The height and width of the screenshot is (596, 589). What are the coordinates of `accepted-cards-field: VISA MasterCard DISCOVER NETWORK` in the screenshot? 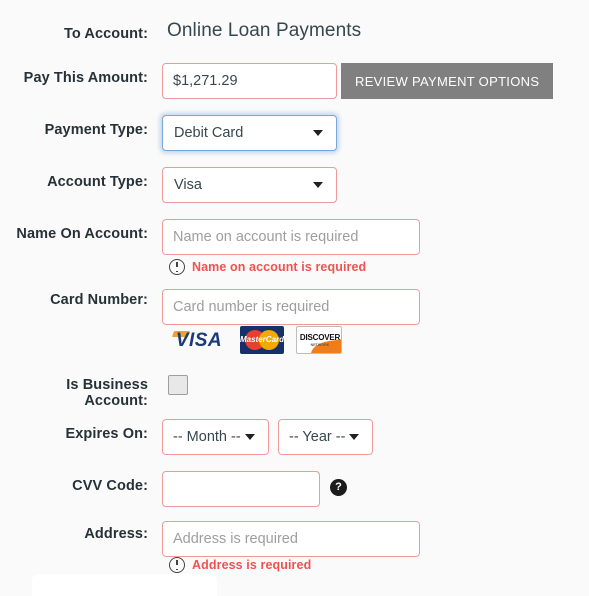 It's located at (375, 339).